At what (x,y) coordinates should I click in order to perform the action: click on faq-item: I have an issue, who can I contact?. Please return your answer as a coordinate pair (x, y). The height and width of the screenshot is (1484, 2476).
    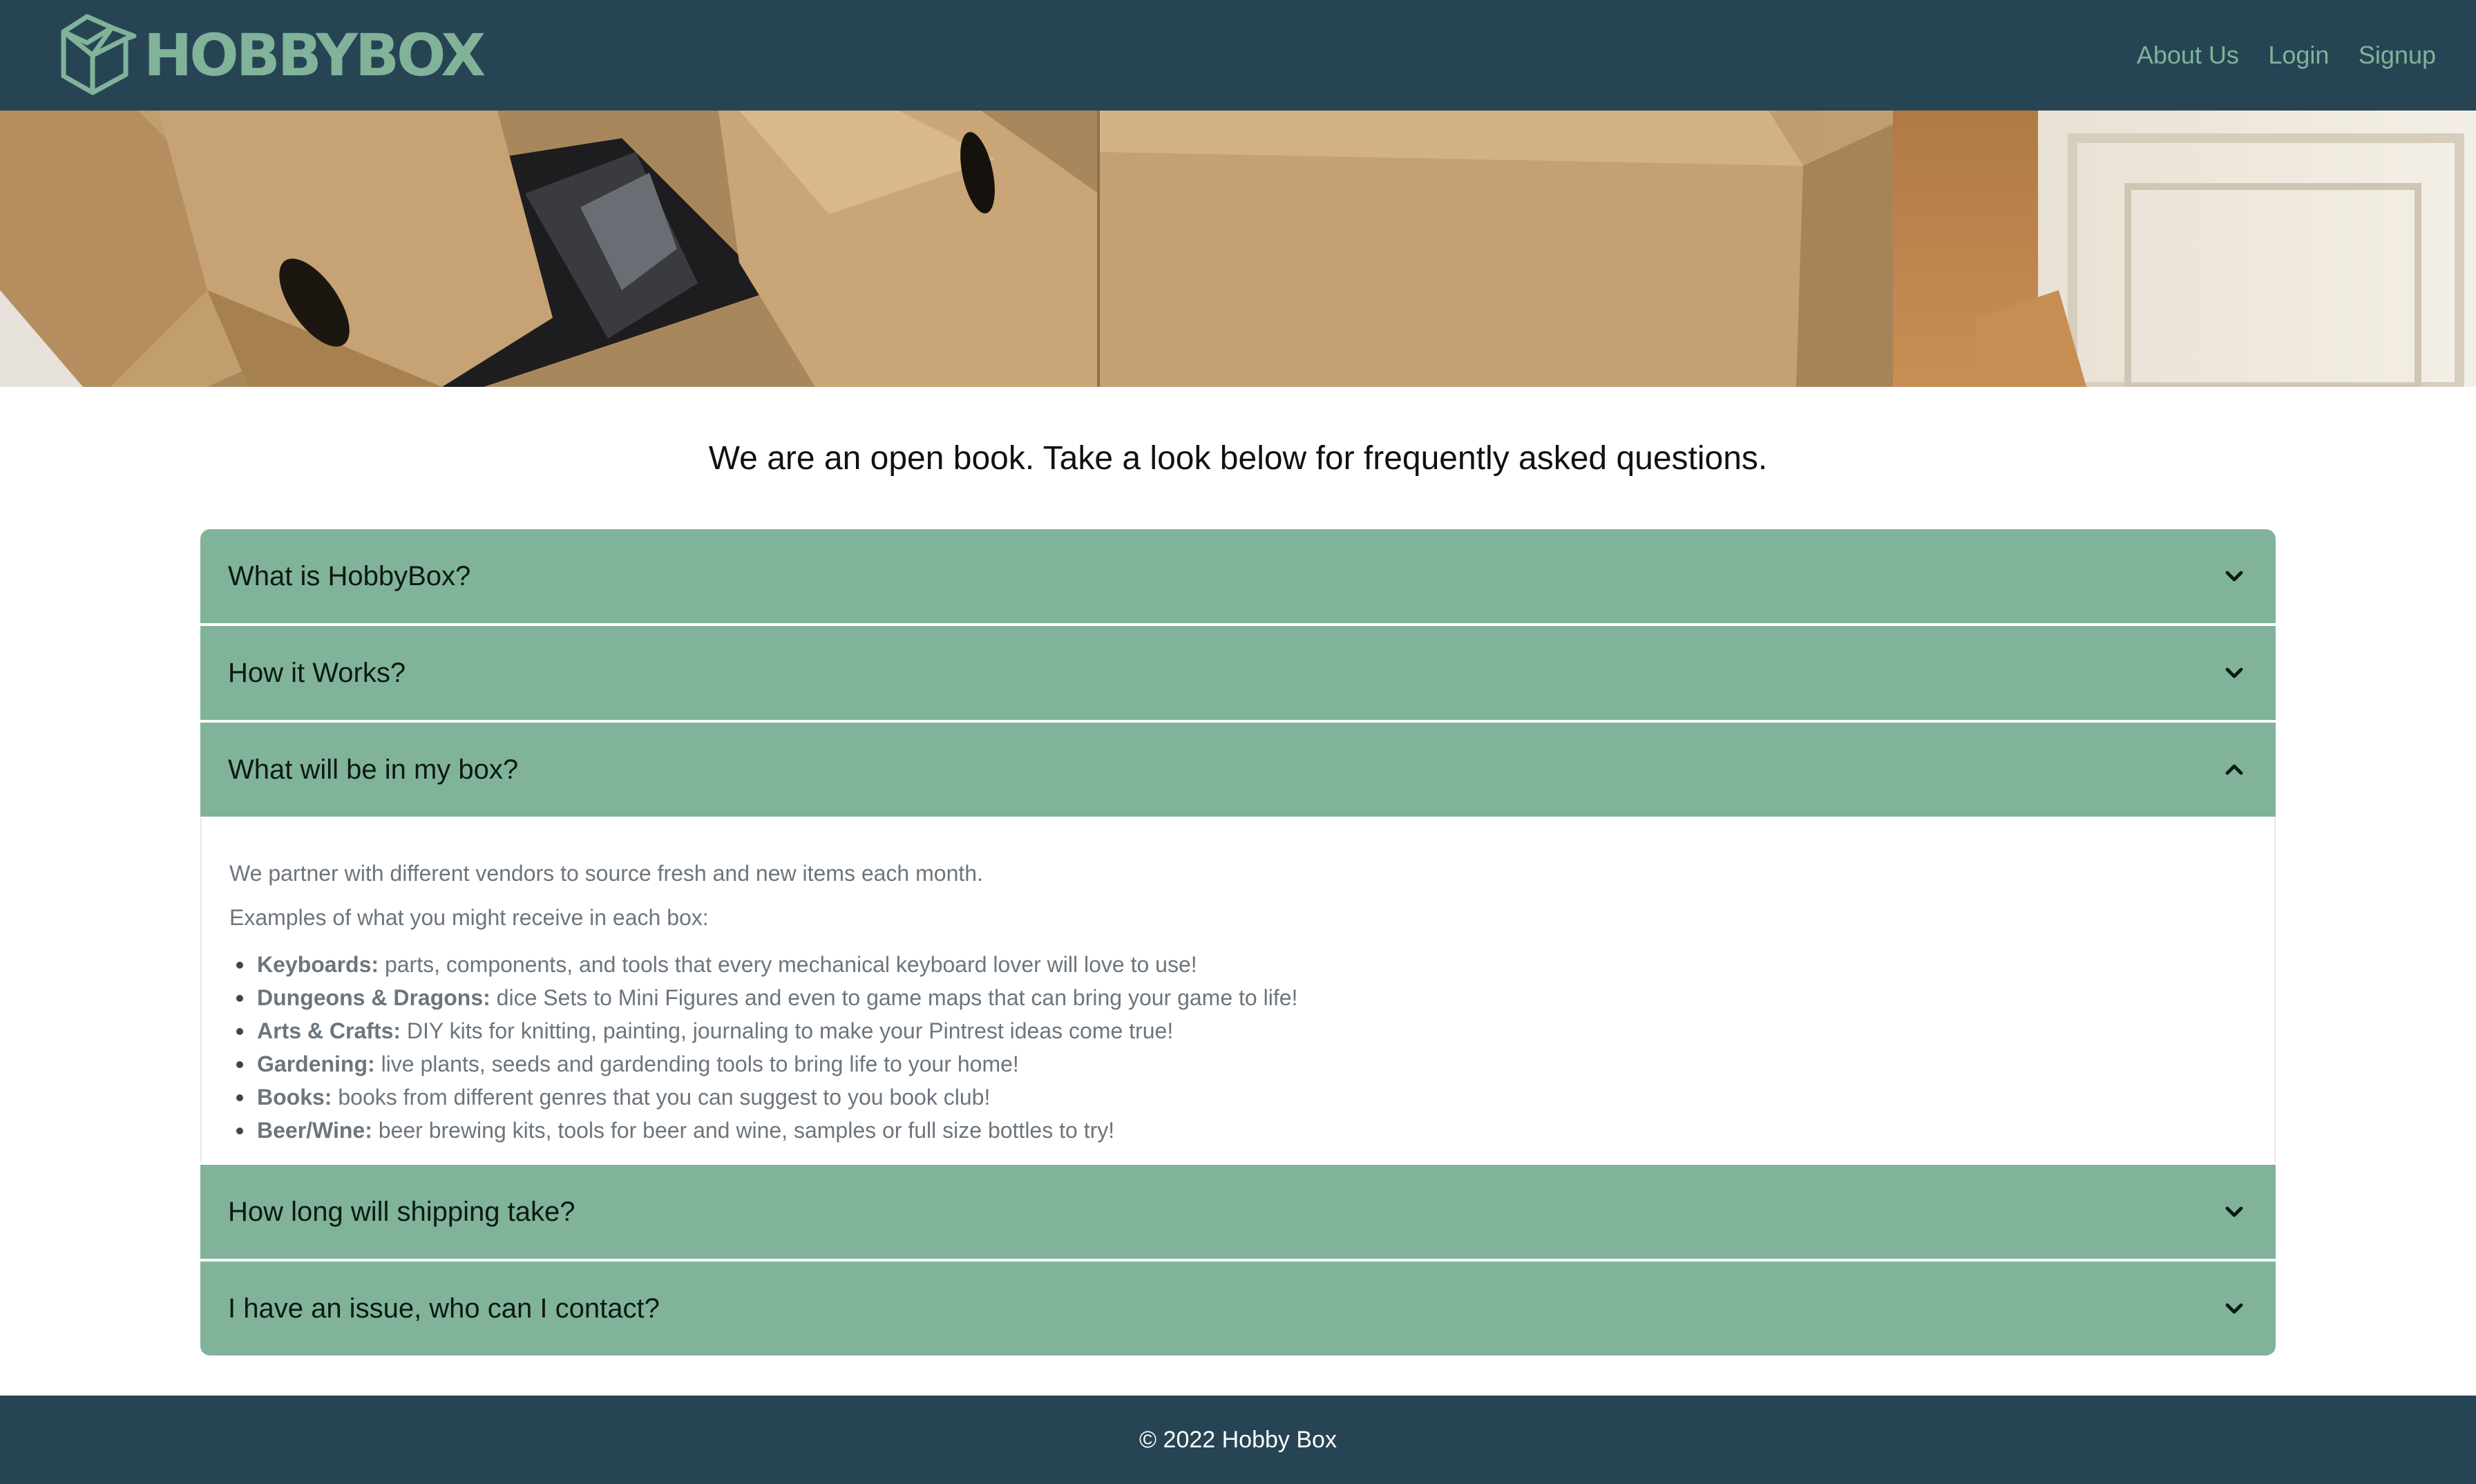
    Looking at the image, I should click on (1238, 1308).